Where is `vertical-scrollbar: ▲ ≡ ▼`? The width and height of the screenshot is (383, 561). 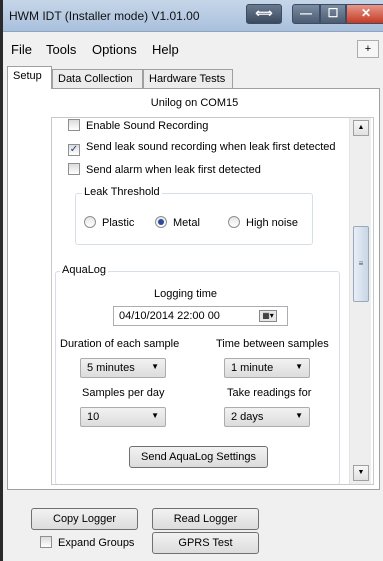 vertical-scrollbar: ▲ ≡ ▼ is located at coordinates (360, 301).